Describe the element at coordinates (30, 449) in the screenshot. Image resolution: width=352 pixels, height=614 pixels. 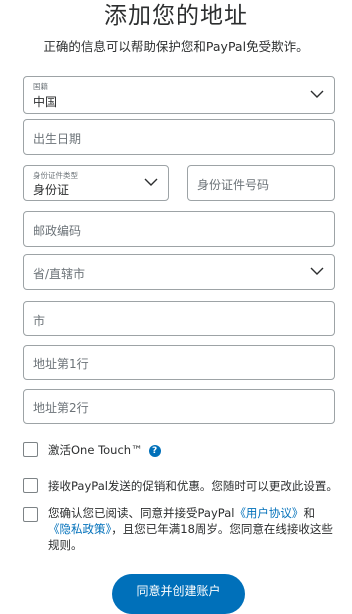
I see `one-touch-checkbox` at that location.